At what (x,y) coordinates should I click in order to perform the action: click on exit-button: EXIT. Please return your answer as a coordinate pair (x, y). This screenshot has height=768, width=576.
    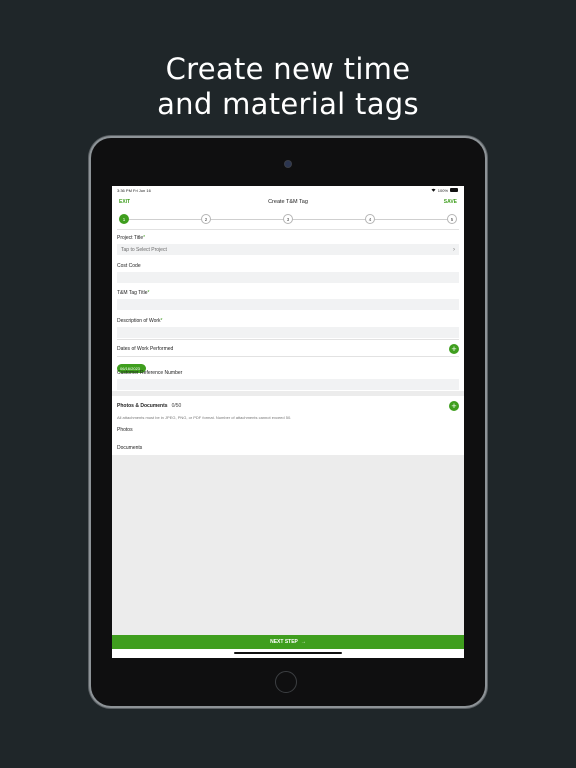
    Looking at the image, I should click on (124, 202).